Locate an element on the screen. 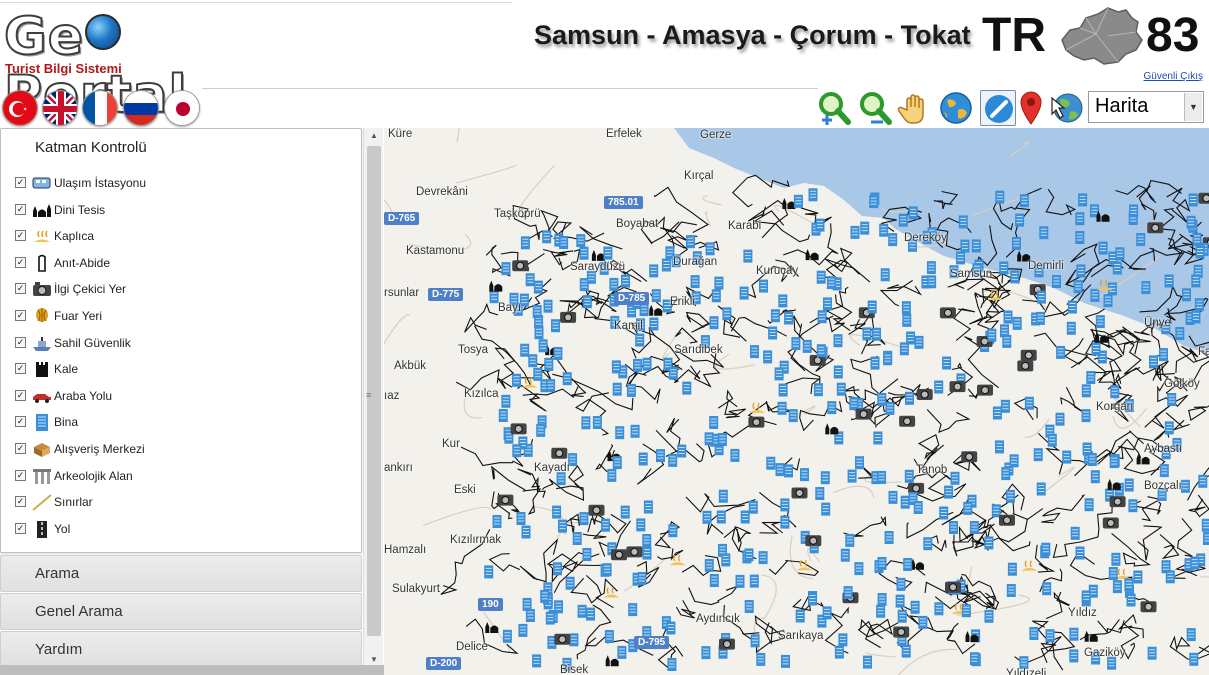 The width and height of the screenshot is (1209, 675). japan-flag-icon is located at coordinates (182, 108).